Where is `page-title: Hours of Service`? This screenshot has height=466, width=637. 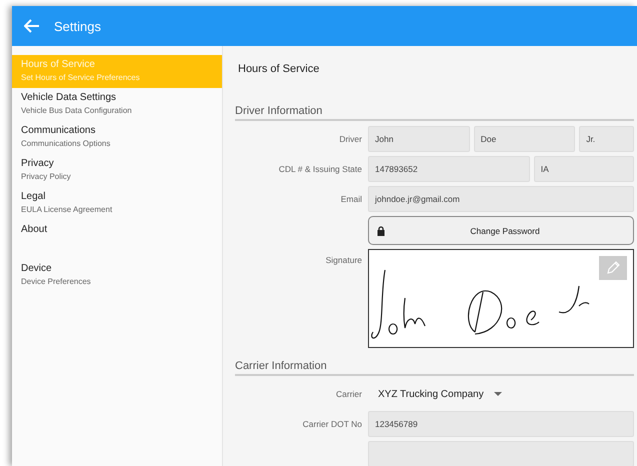 page-title: Hours of Service is located at coordinates (279, 70).